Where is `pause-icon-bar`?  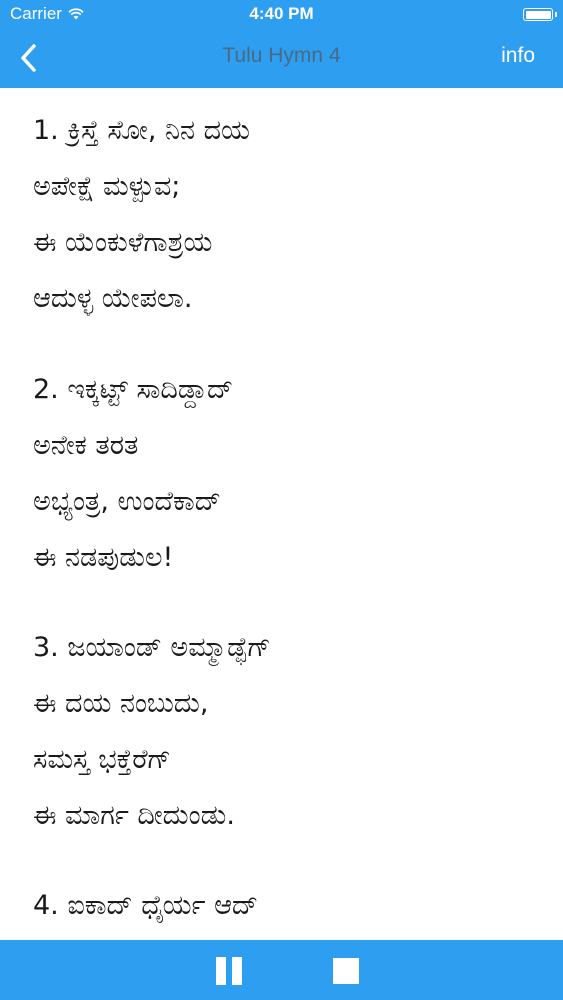
pause-icon-bar is located at coordinates (237, 971).